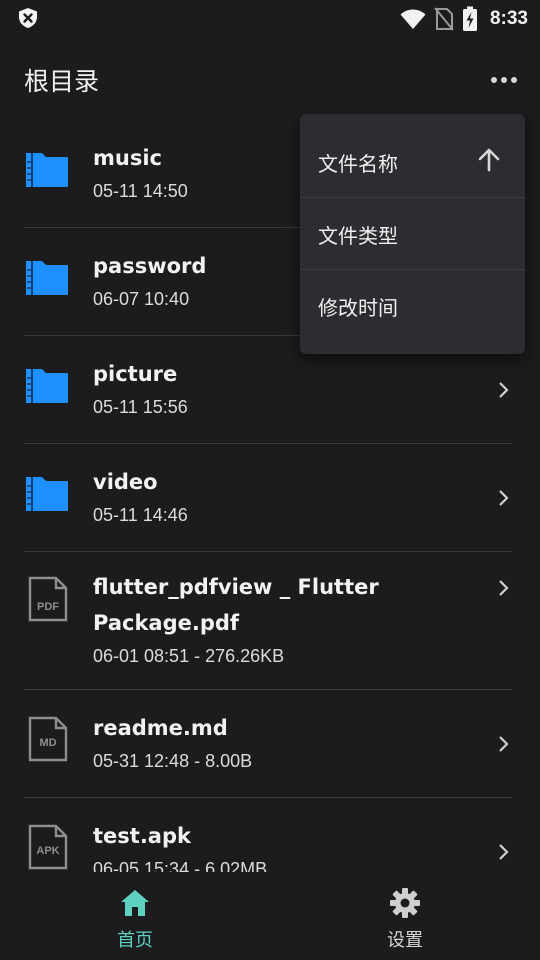 This screenshot has height=960, width=540. Describe the element at coordinates (412, 306) in the screenshot. I see `sort-by-modified-item: 修改时间` at that location.